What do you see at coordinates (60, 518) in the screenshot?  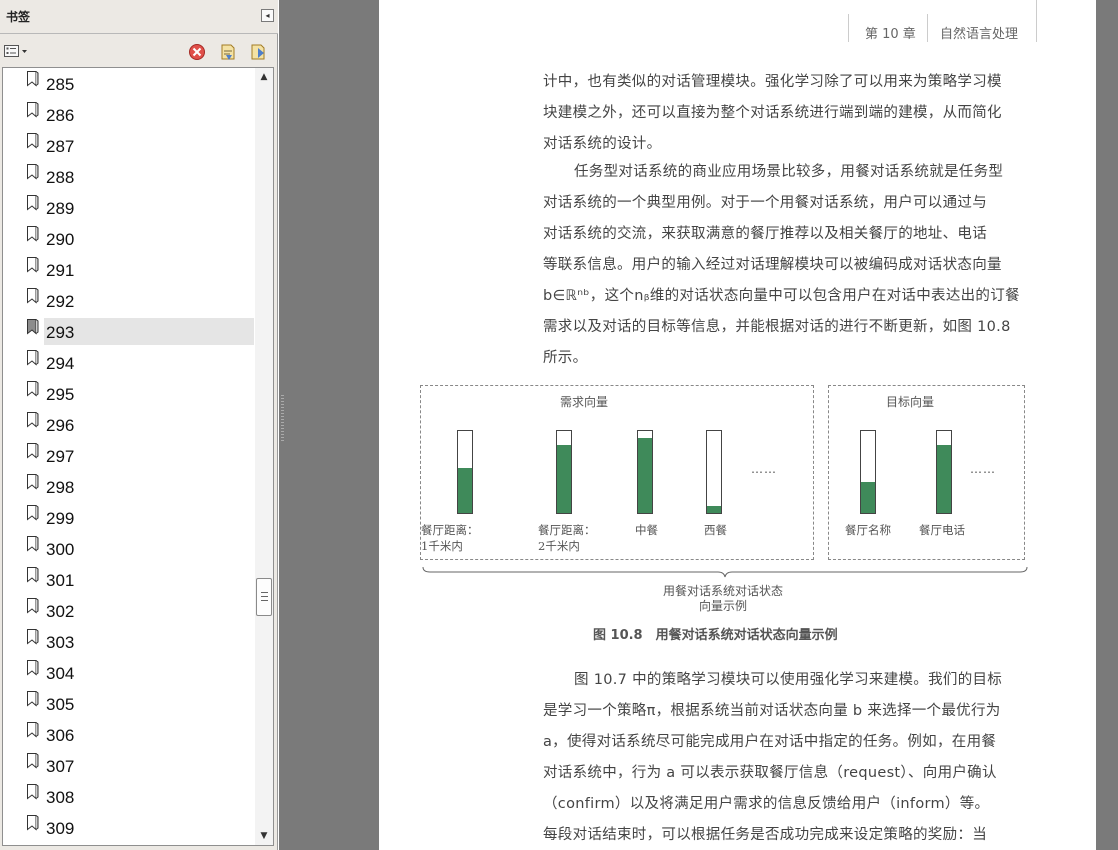 I see `bookmark-label: 299` at bounding box center [60, 518].